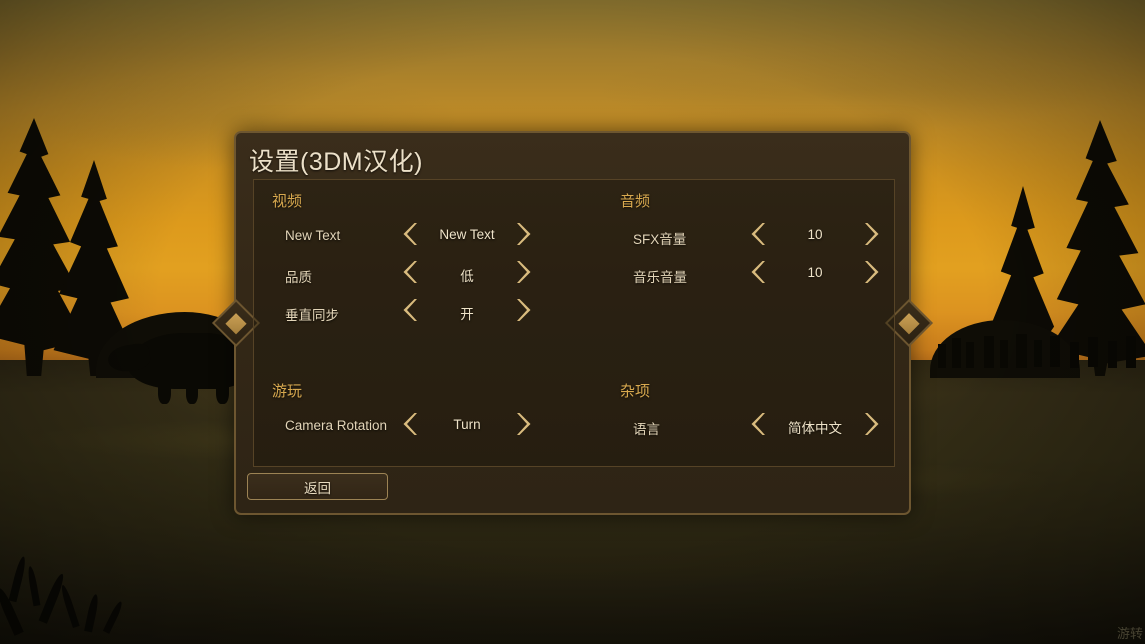  I want to click on setting-label: New Text, so click(313, 235).